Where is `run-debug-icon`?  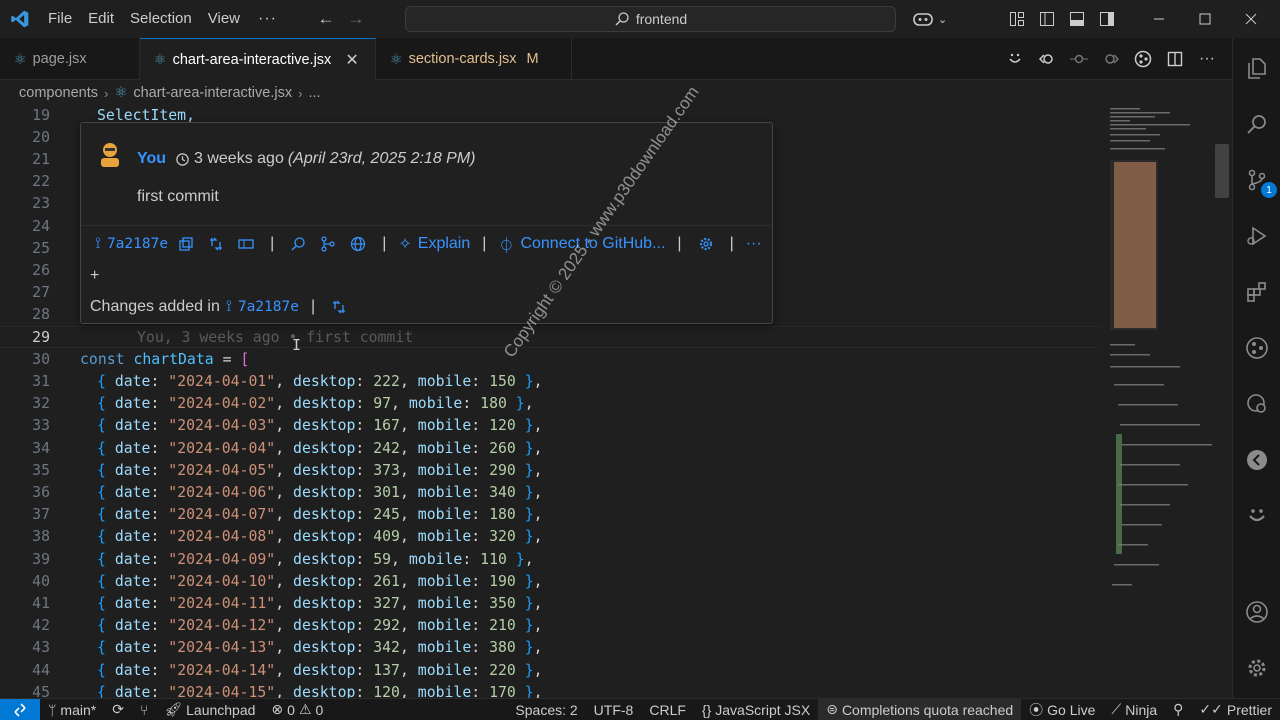
run-debug-icon is located at coordinates (1256, 236).